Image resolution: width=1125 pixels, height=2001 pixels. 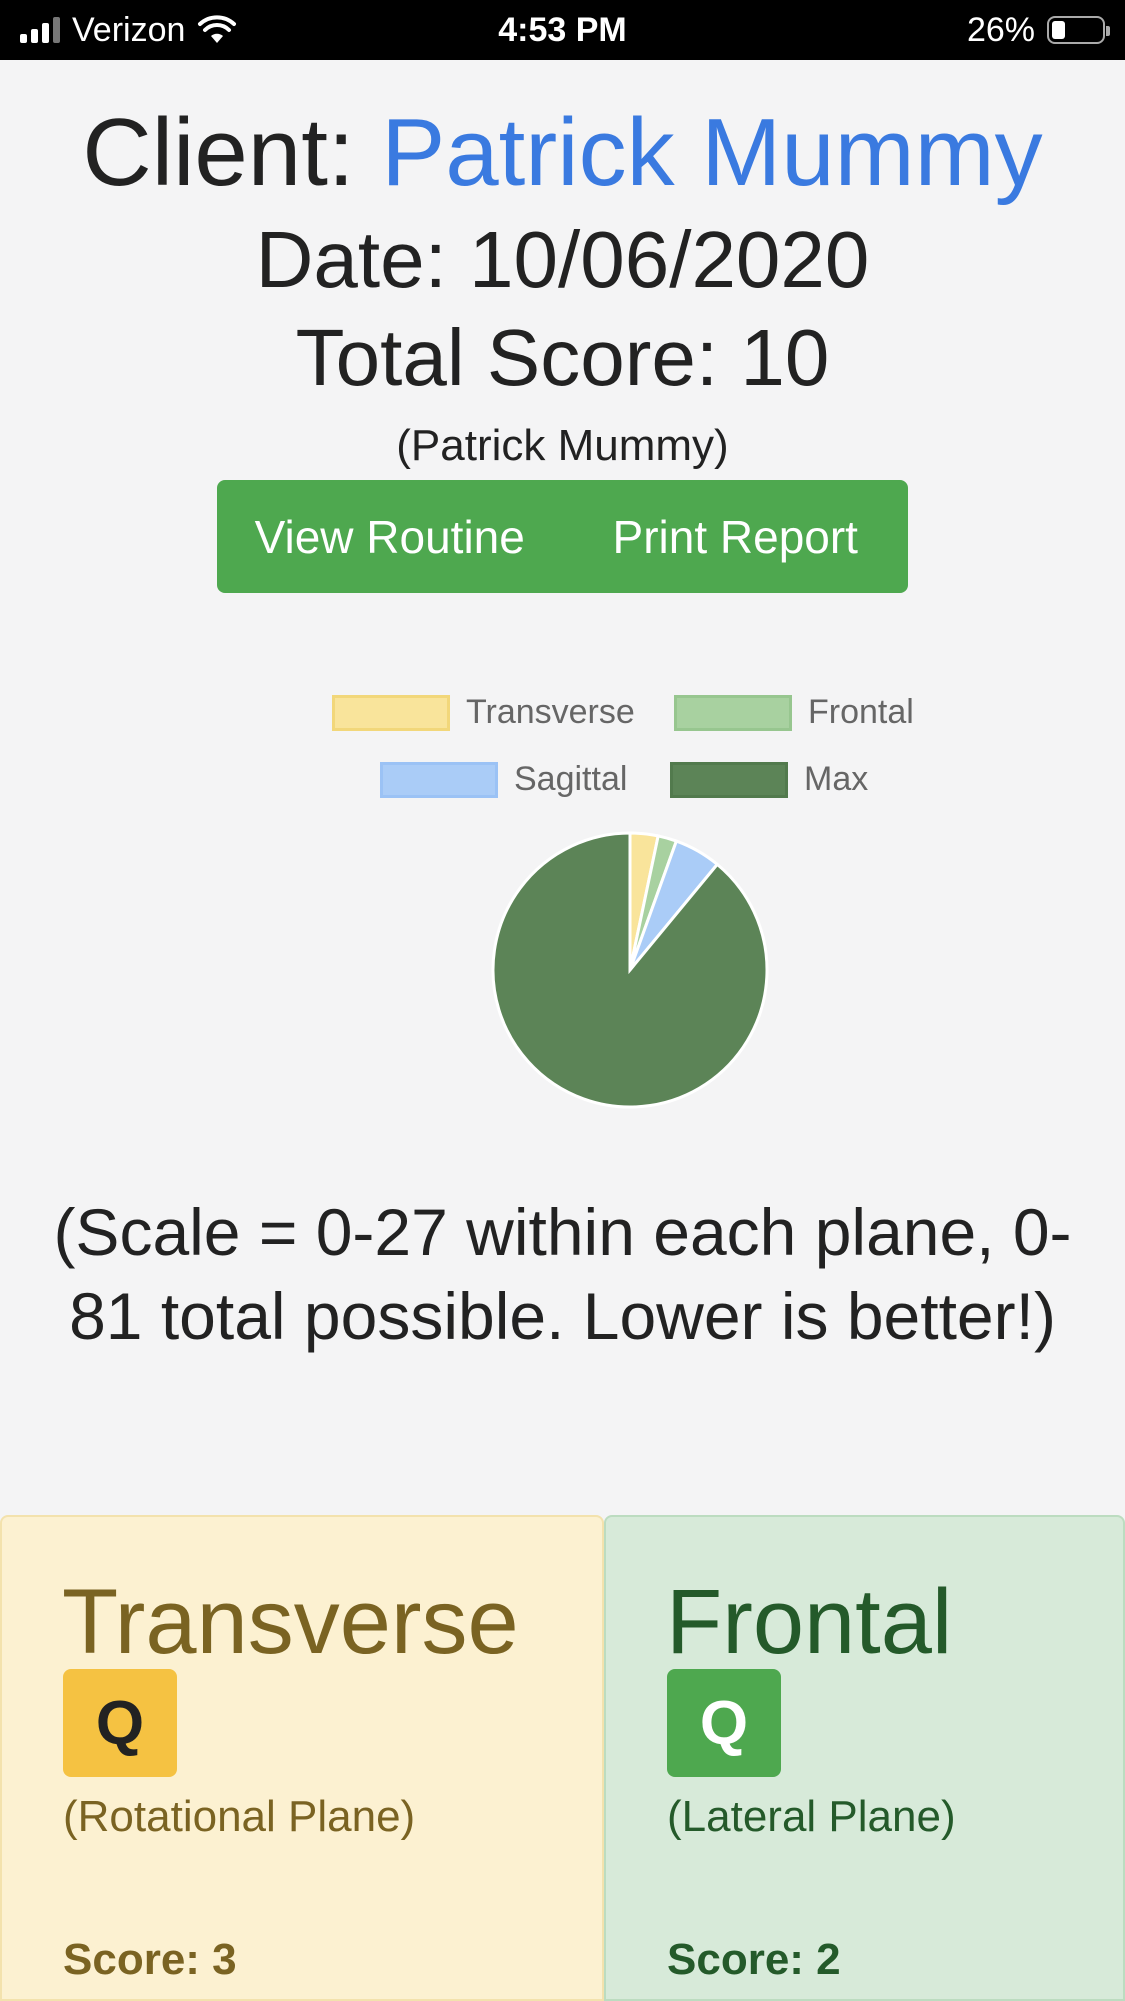 I want to click on legend-label: Frontal, so click(x=861, y=712).